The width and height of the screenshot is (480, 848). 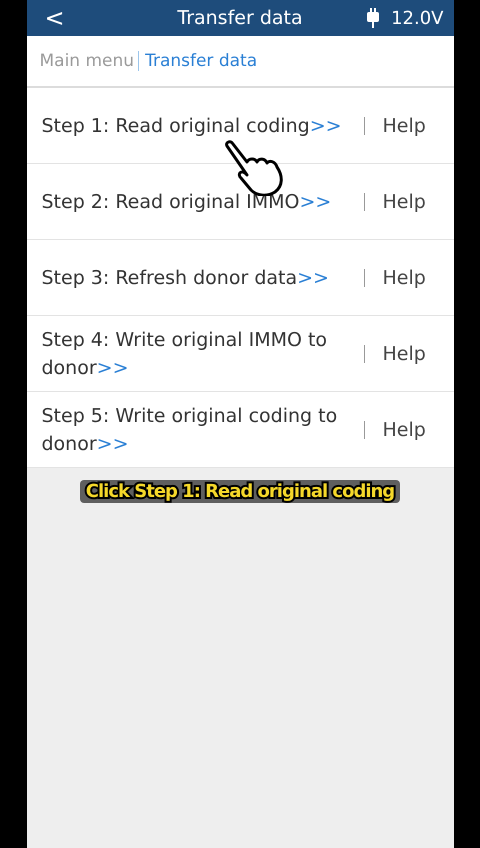 What do you see at coordinates (201, 61) in the screenshot?
I see `breadcrumb-link: Transfer data` at bounding box center [201, 61].